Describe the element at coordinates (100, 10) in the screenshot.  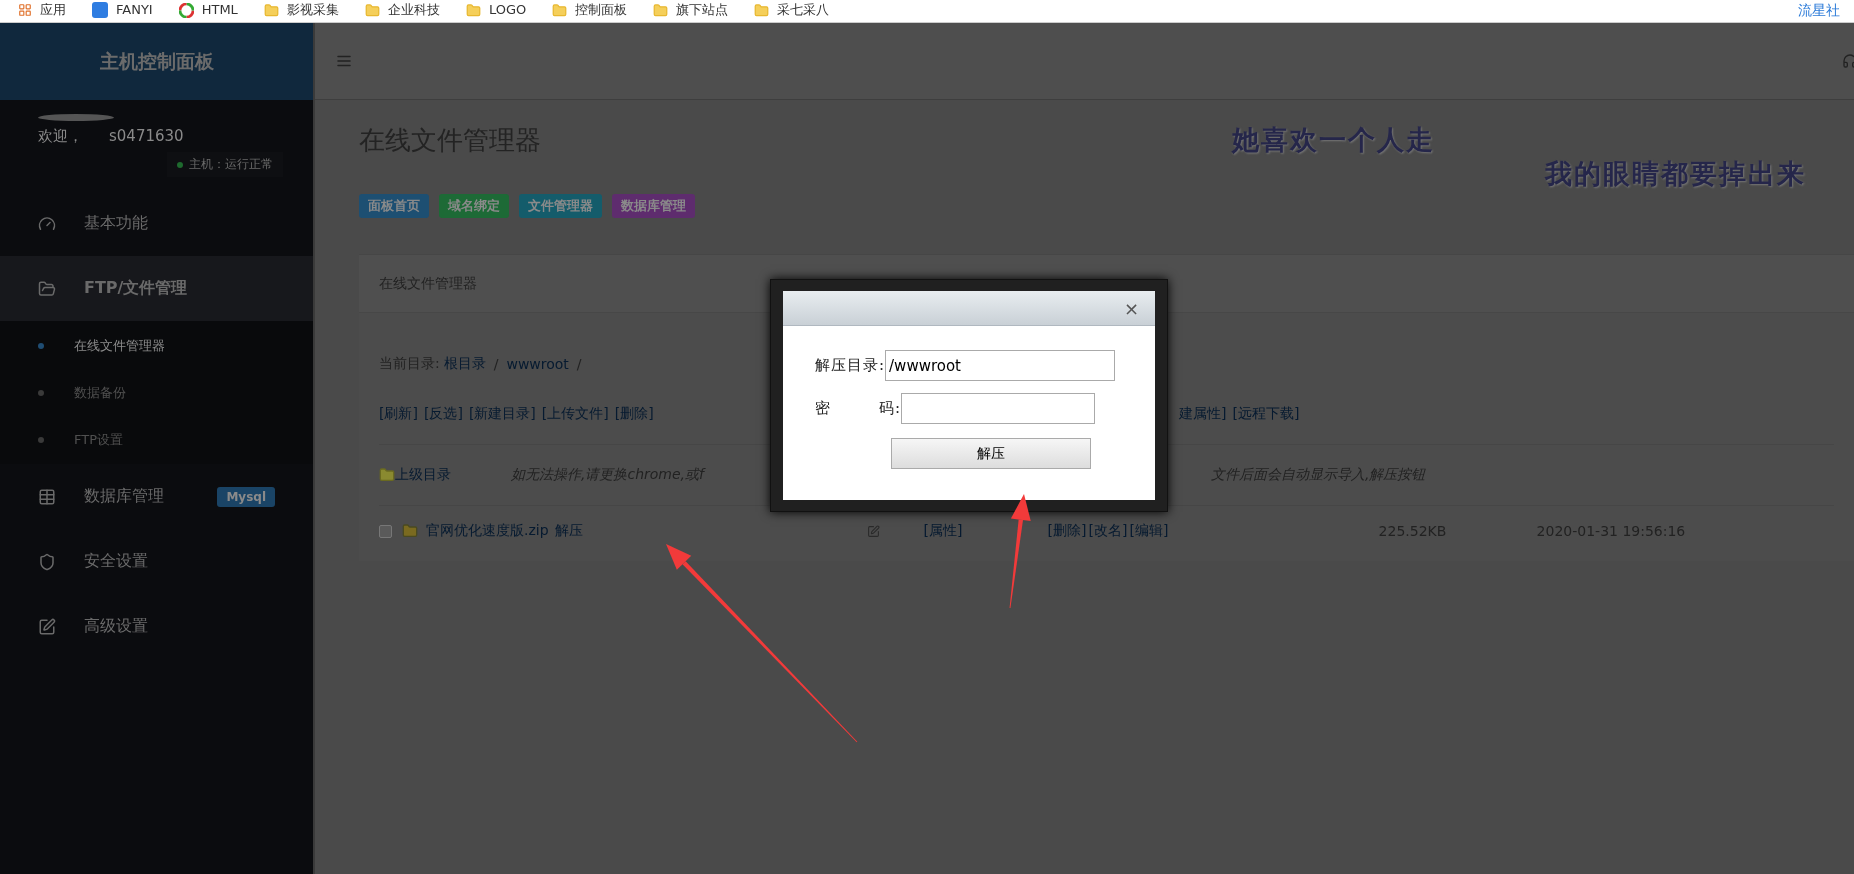
I see `translate-icon` at that location.